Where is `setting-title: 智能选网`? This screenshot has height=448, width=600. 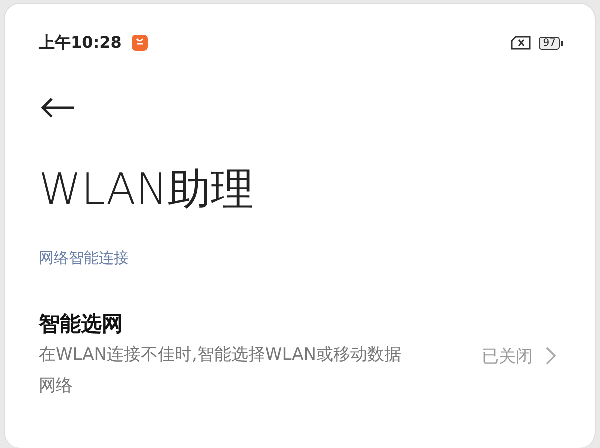 setting-title: 智能选网 is located at coordinates (239, 324).